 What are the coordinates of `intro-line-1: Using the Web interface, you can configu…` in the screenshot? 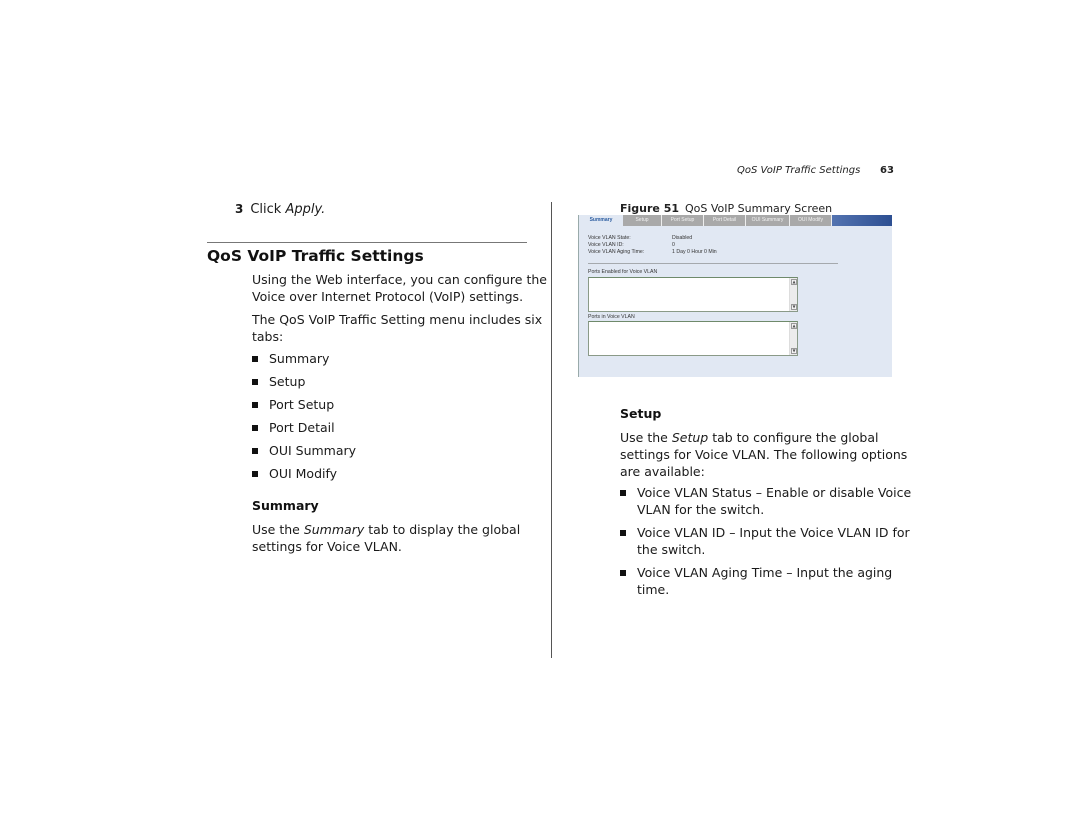 It's located at (399, 279).